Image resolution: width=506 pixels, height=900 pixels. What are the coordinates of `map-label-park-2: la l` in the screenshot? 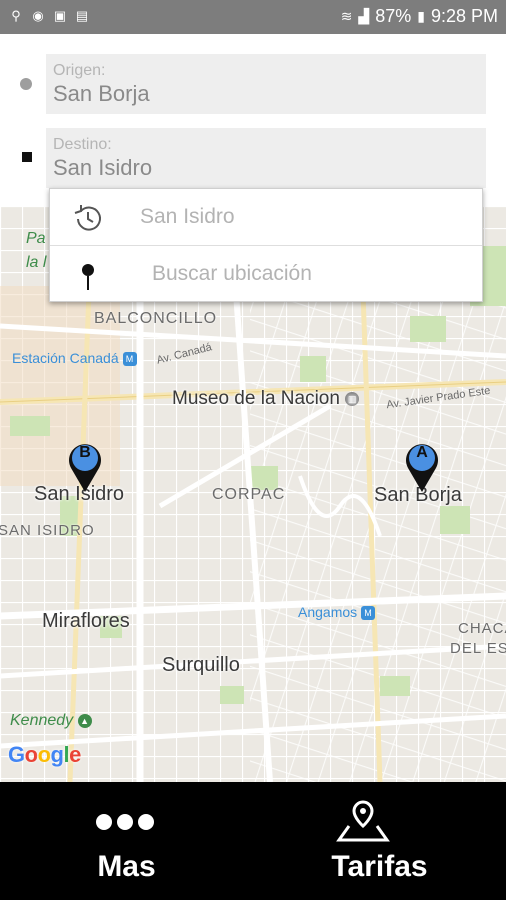 It's located at (36, 262).